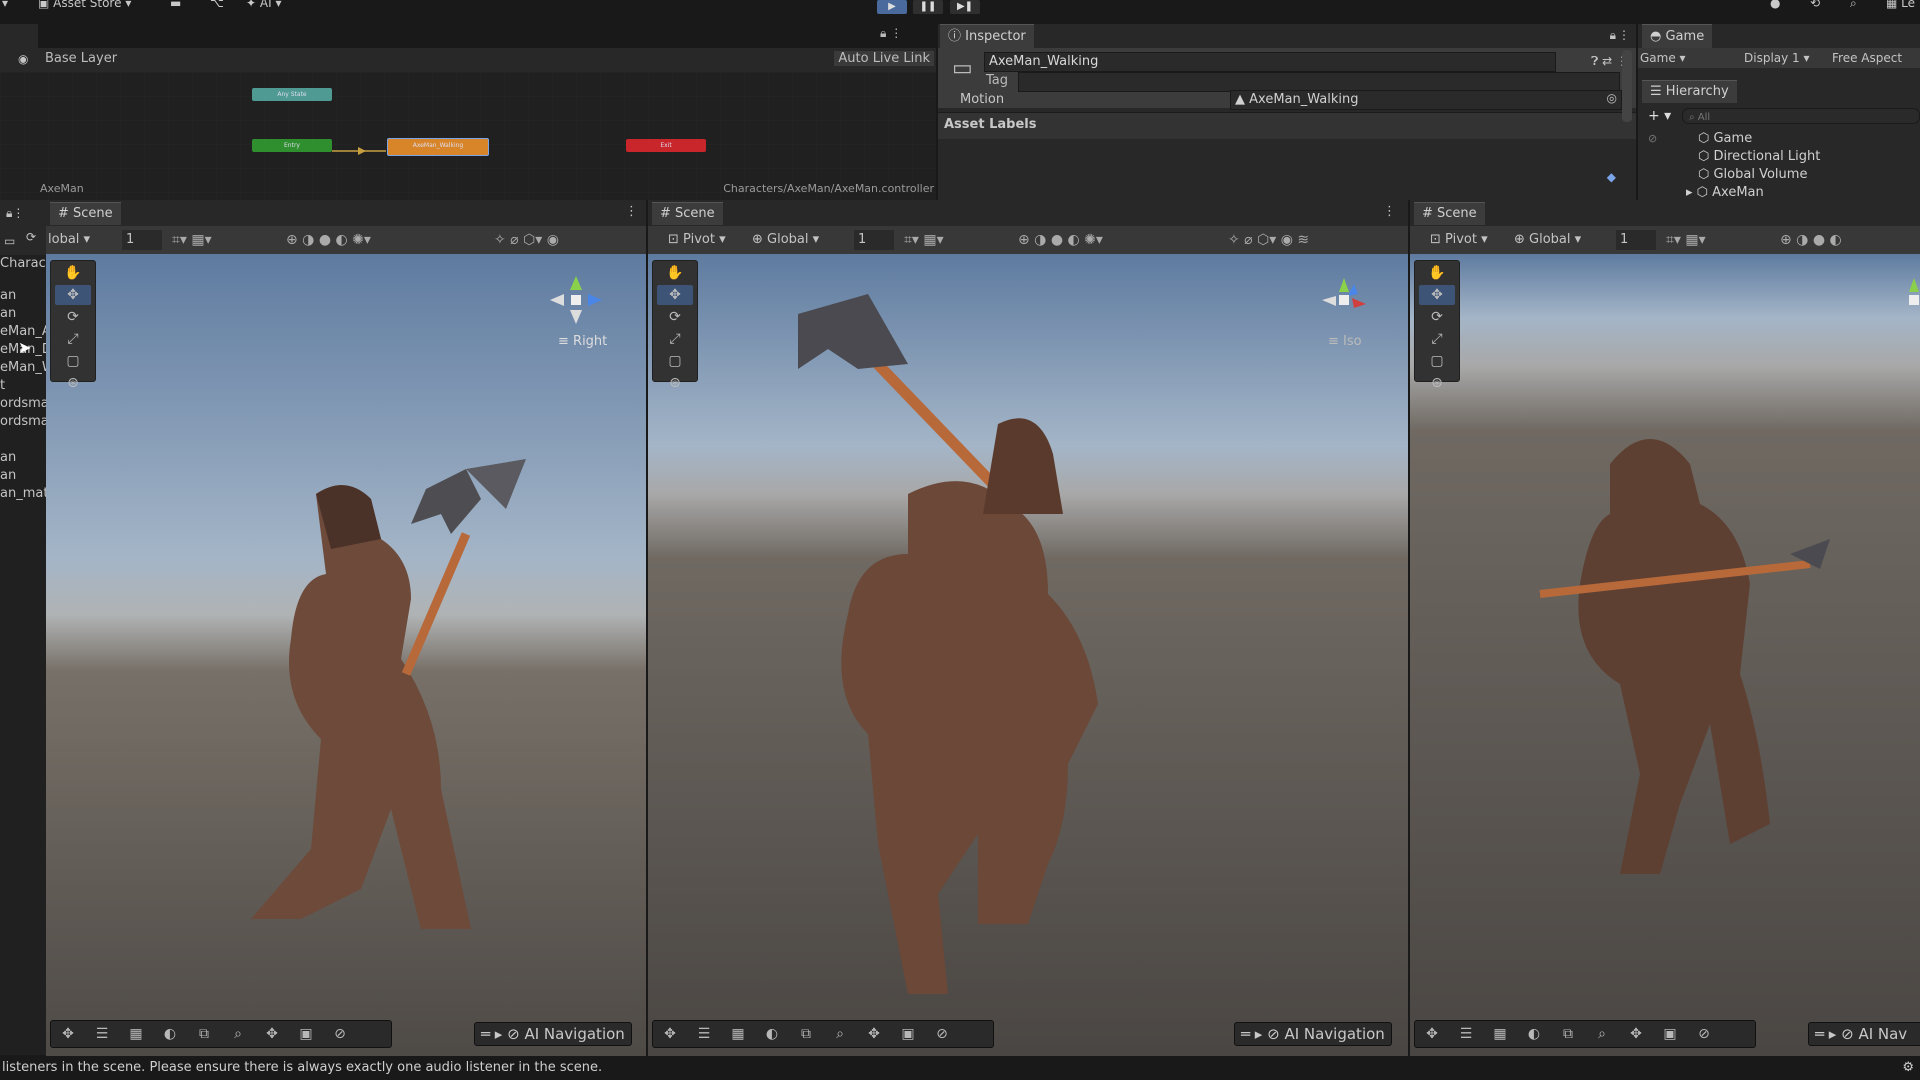 Image resolution: width=1920 pixels, height=1080 pixels. What do you see at coordinates (5, 5) in the screenshot?
I see `menu-chevron-icon: ▾` at bounding box center [5, 5].